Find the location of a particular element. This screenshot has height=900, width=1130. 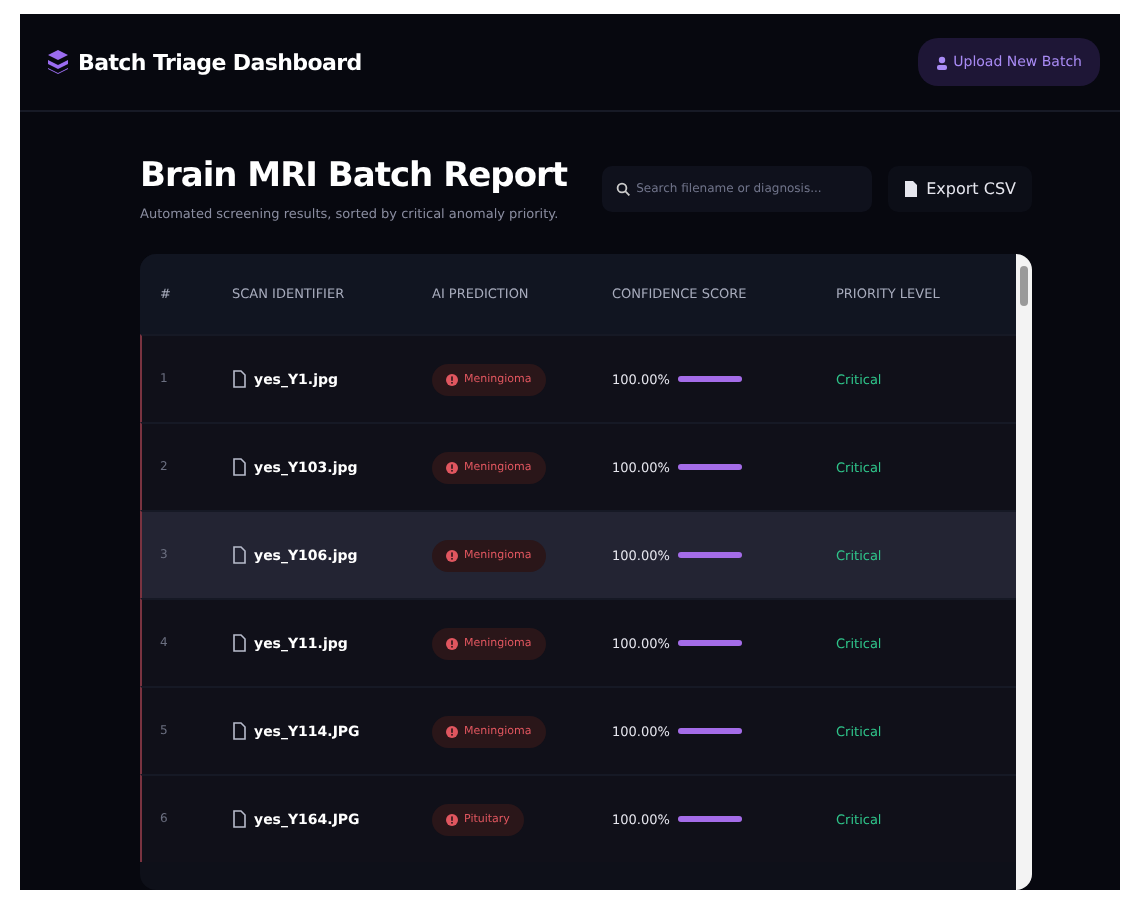

layers-icon is located at coordinates (58, 62).